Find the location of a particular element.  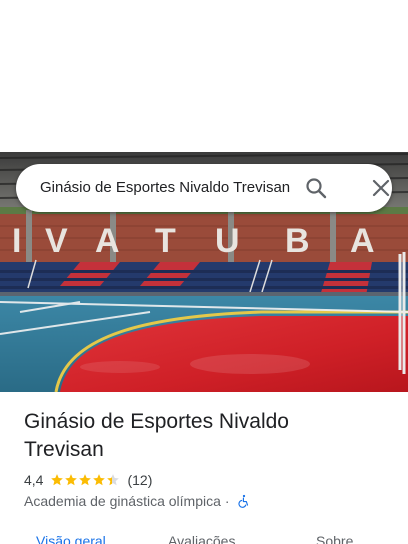

search-icon is located at coordinates (316, 188).